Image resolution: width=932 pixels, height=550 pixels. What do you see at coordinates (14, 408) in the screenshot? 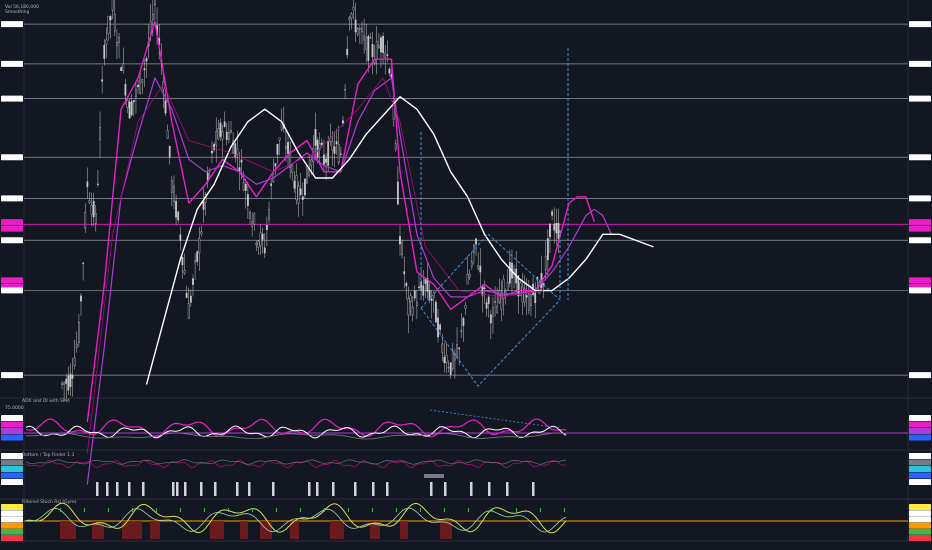
I see `adx-top-value: 75.0000` at bounding box center [14, 408].